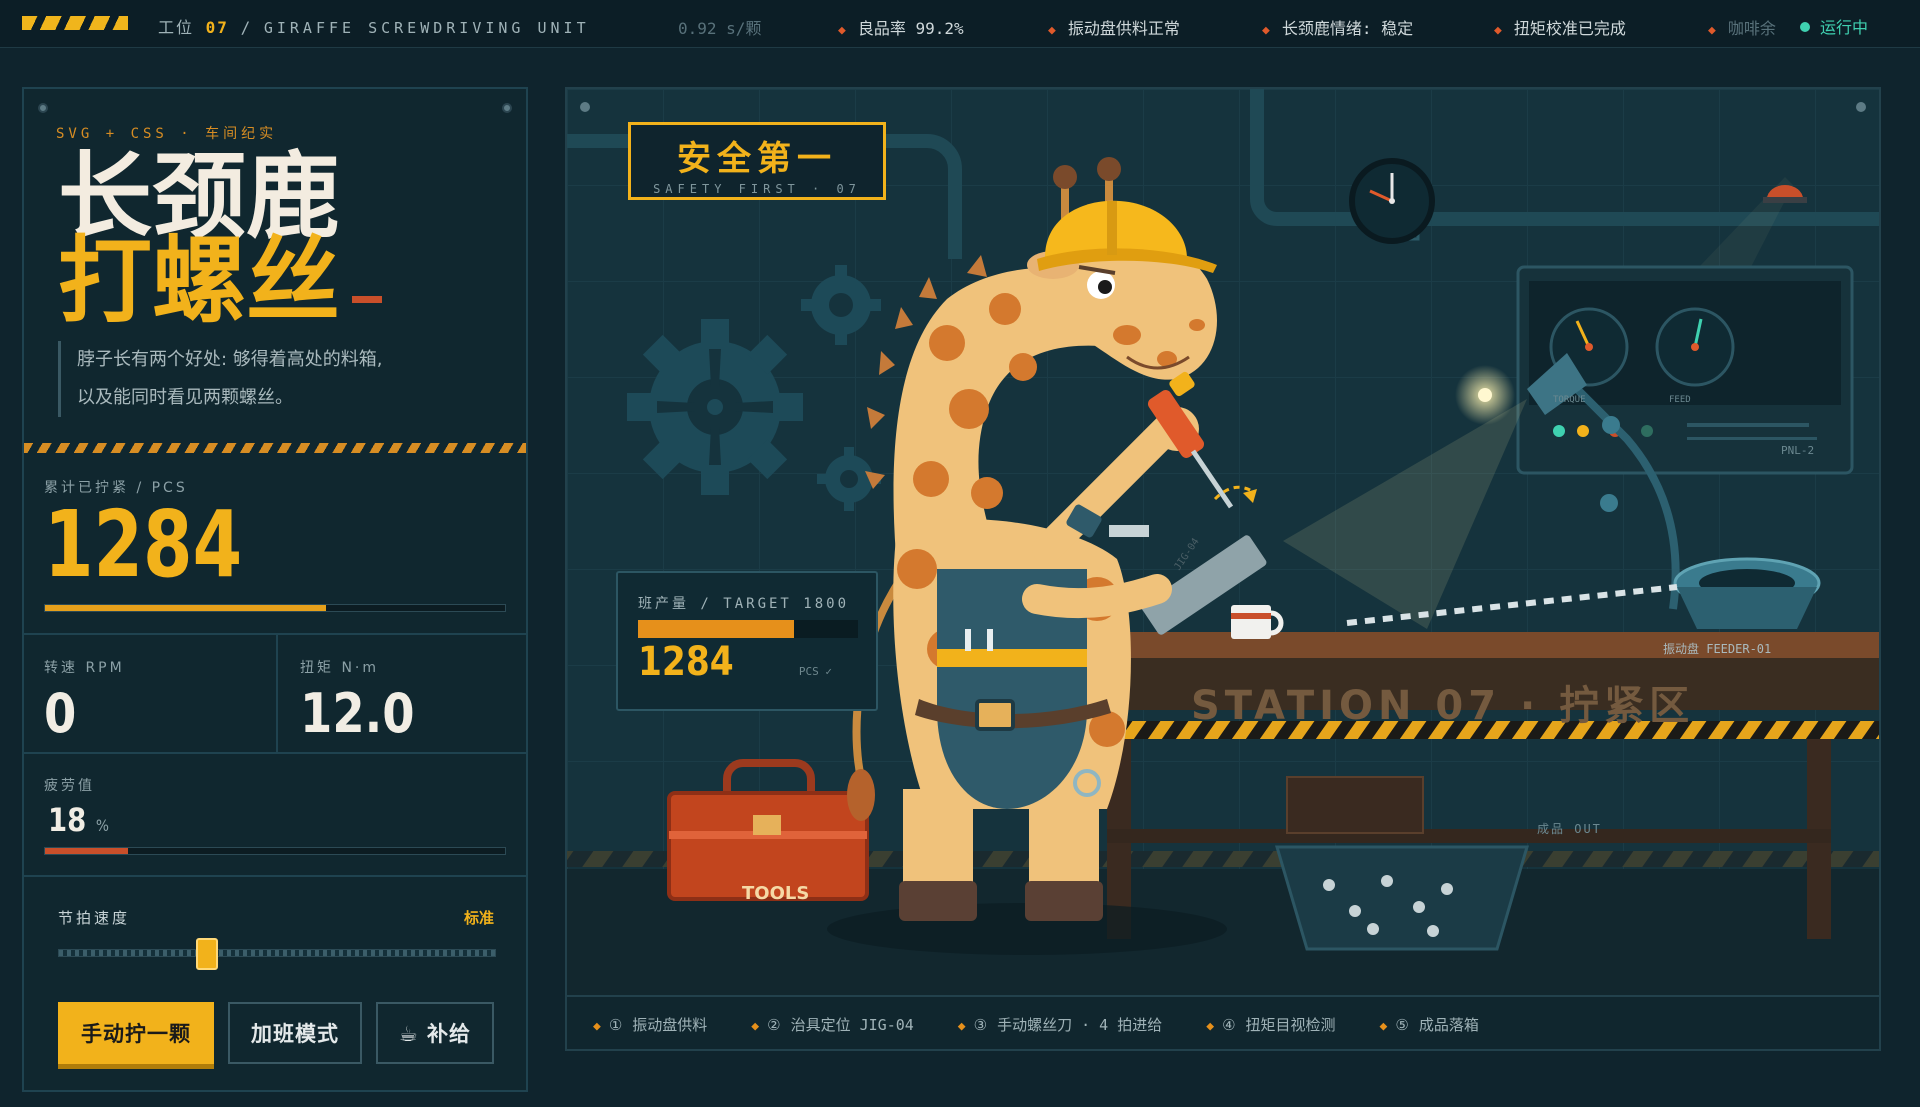  What do you see at coordinates (426, 28) in the screenshot?
I see `unit-name: GIRAFFE SCREWDRIVING UNIT` at bounding box center [426, 28].